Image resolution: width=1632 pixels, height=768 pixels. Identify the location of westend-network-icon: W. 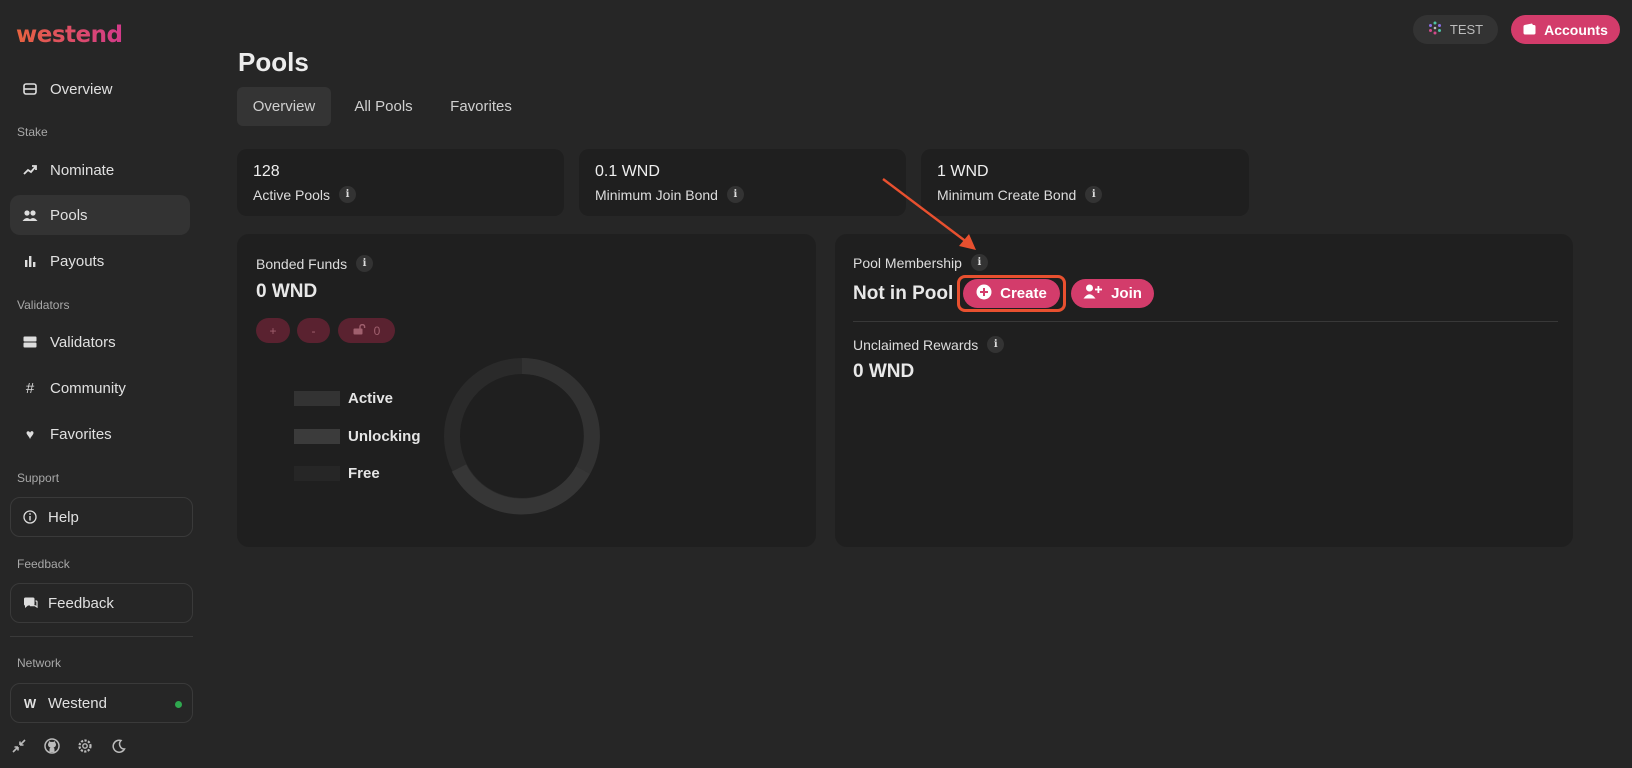
(30, 703).